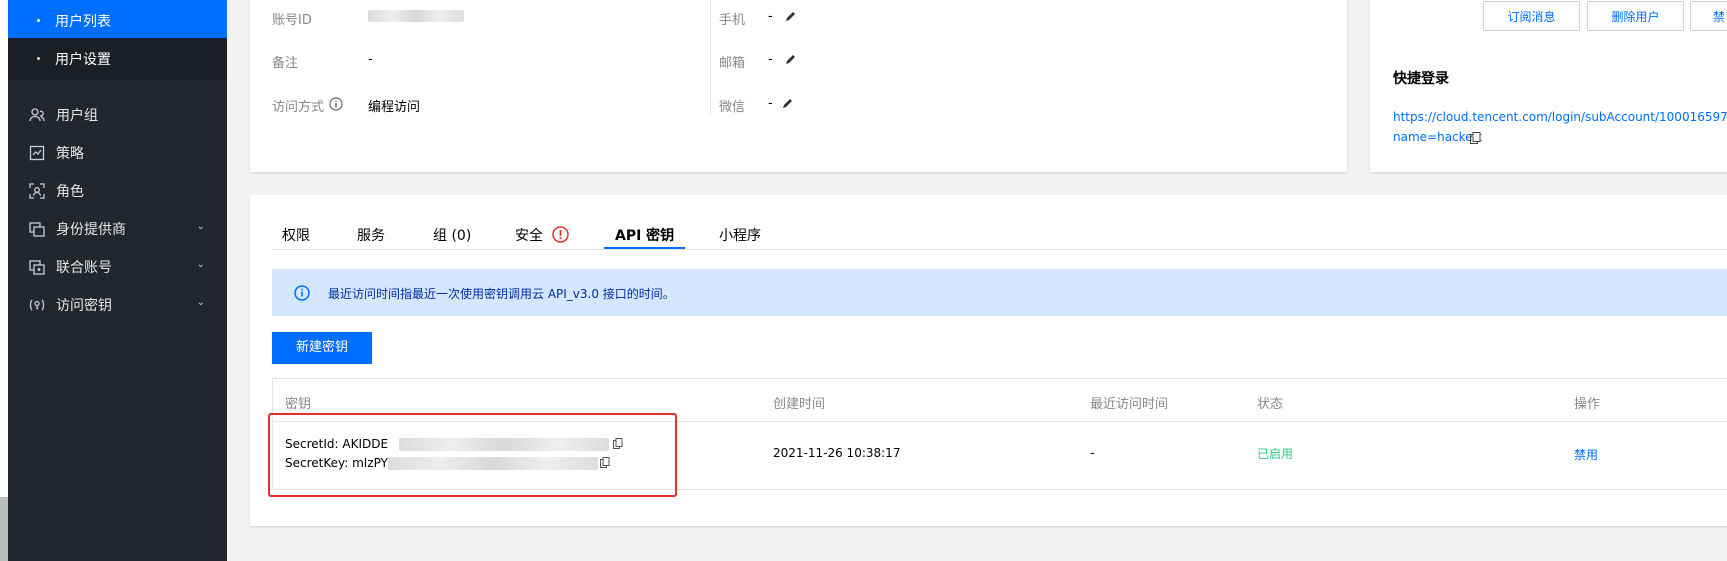 The width and height of the screenshot is (1727, 561). I want to click on sidebar-item-user-settings: 用户设置, so click(117, 59).